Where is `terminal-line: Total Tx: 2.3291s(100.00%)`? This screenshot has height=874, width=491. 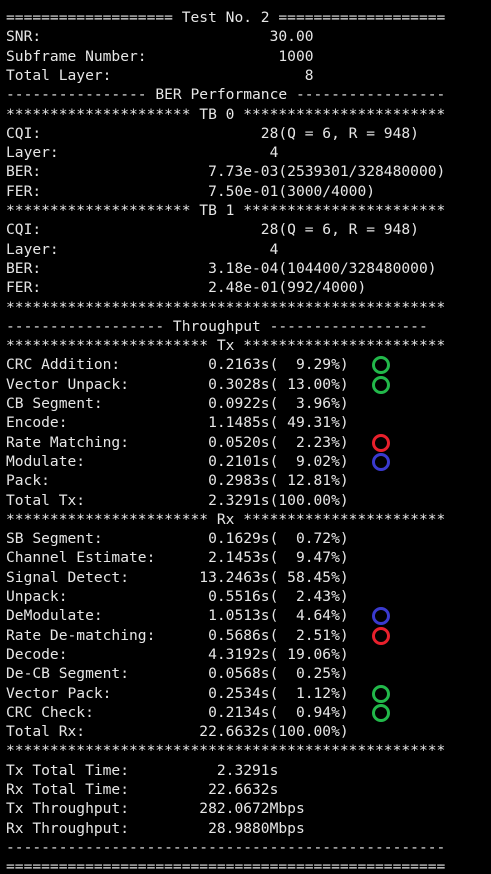 terminal-line: Total Tx: 2.3291s(100.00%) is located at coordinates (177, 500).